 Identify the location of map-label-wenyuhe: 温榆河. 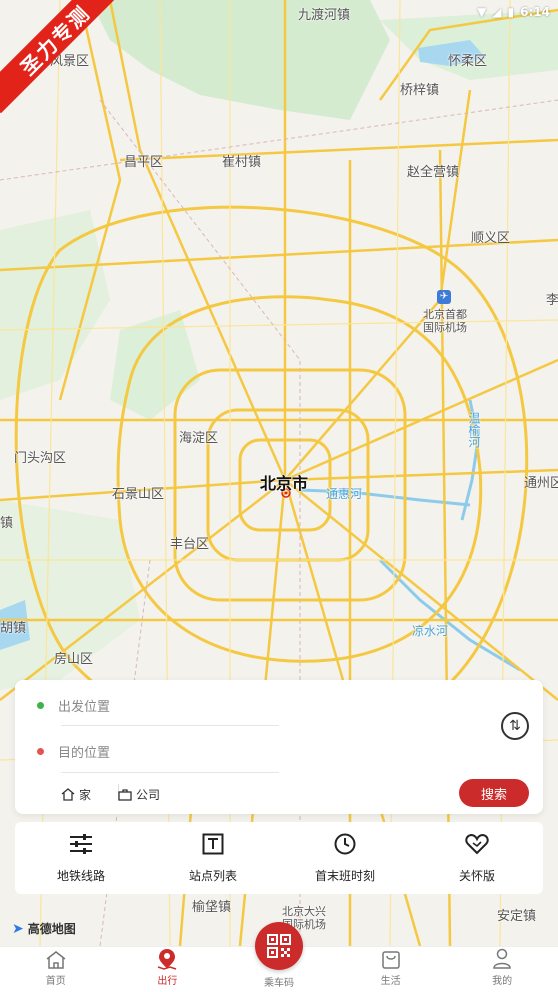
(474, 430).